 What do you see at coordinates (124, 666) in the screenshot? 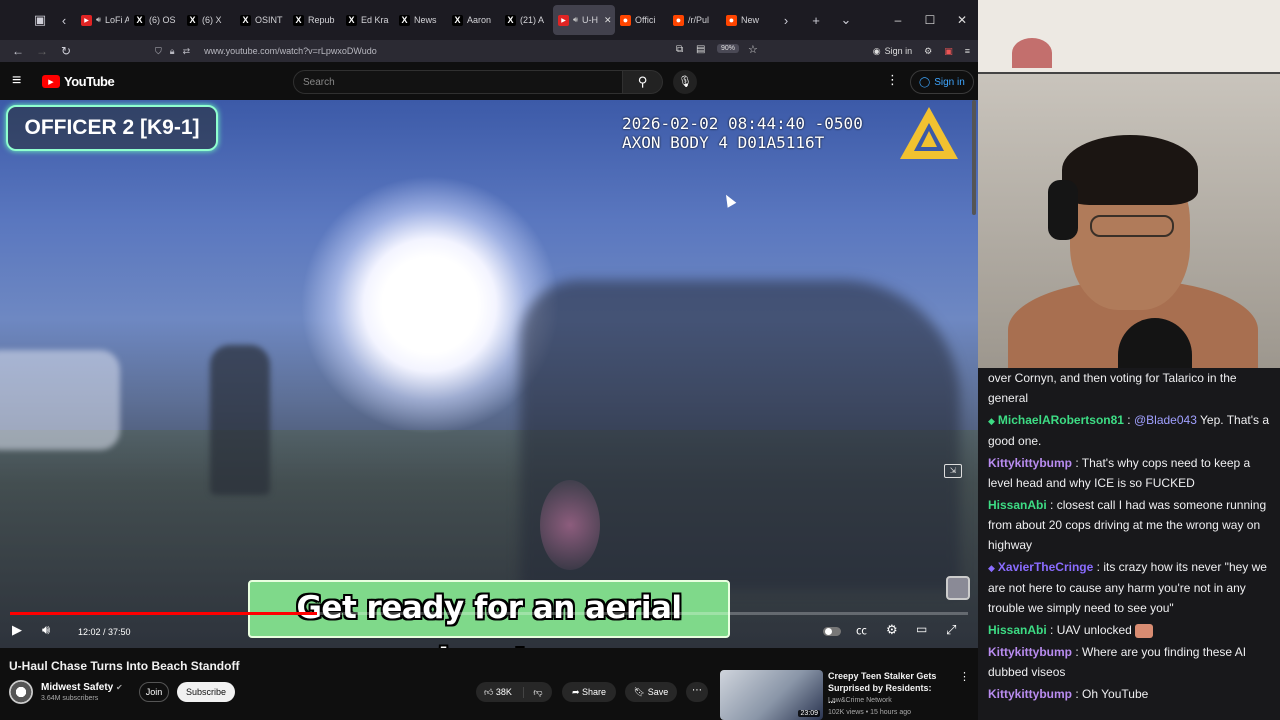
I see `video-title: U-Haul Chase Turns Into Beach Standoff` at bounding box center [124, 666].